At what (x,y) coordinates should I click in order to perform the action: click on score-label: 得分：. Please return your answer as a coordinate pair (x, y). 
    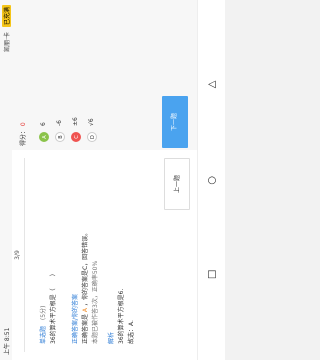
    Looking at the image, I should click on (23, 136).